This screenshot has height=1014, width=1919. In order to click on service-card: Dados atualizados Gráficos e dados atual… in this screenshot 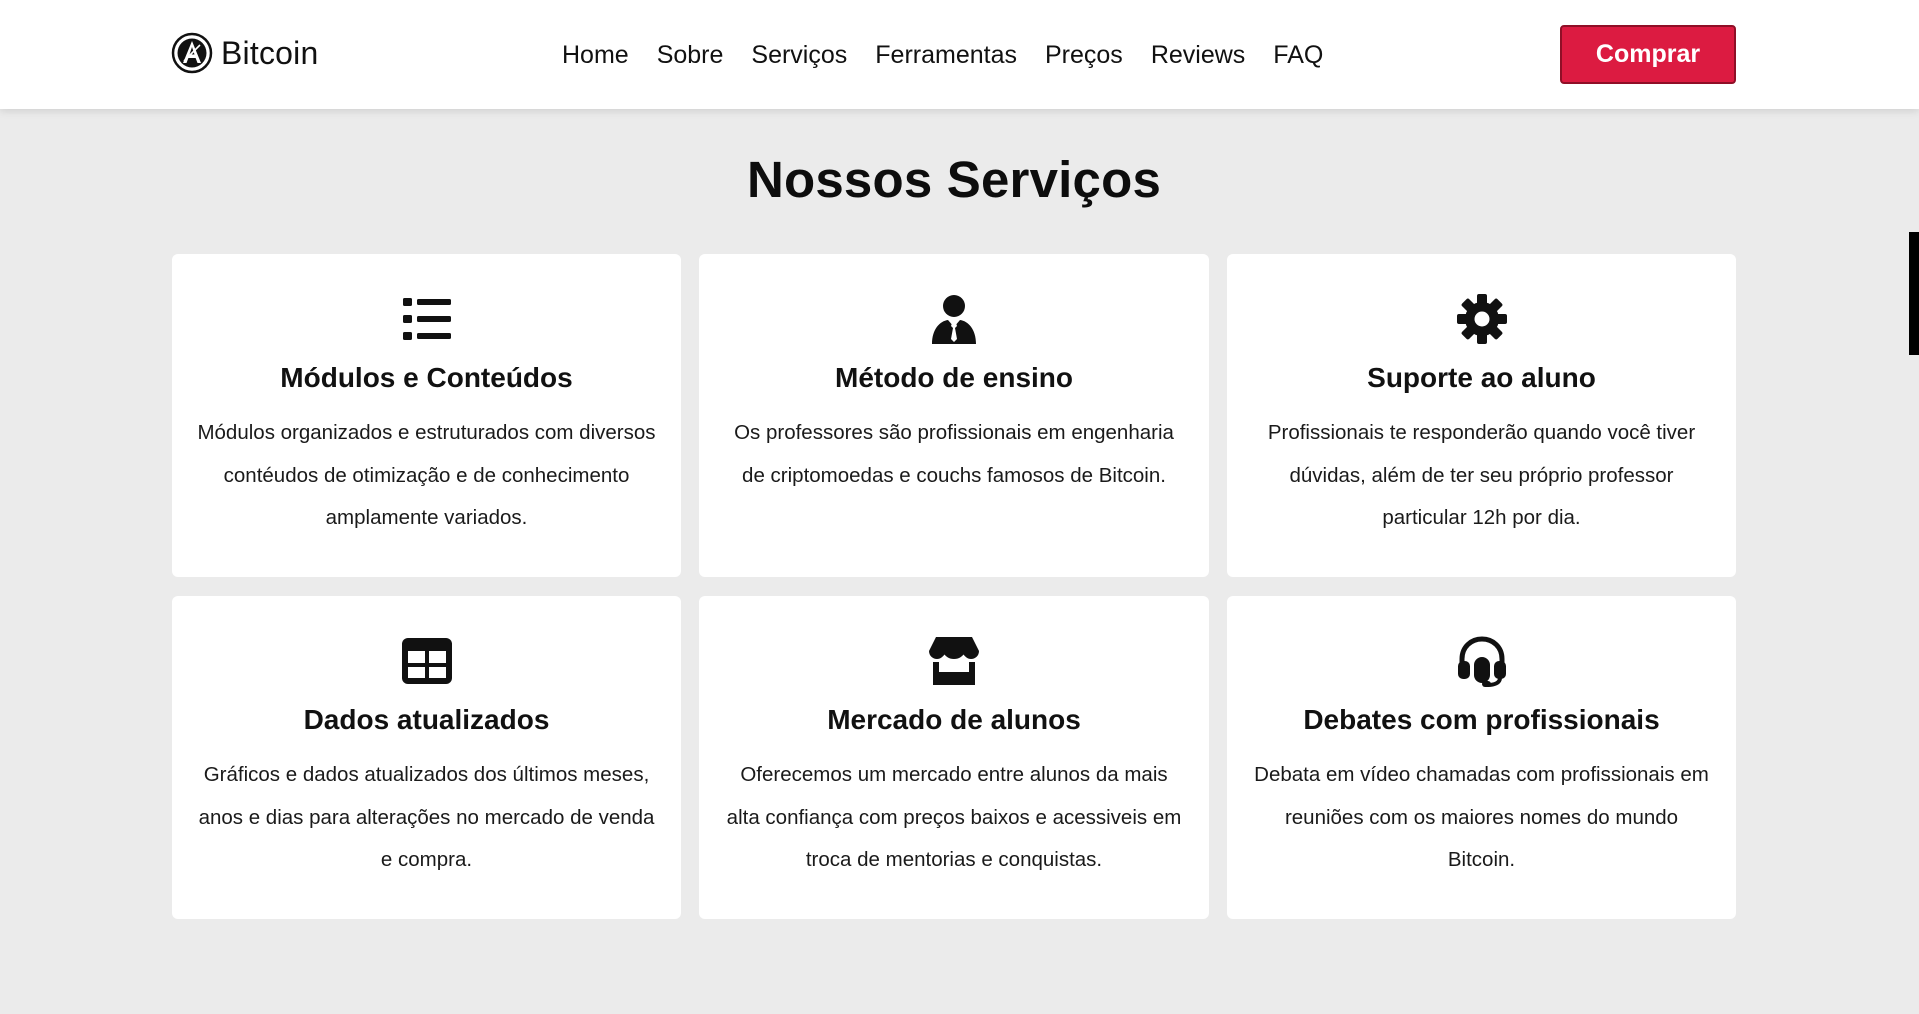, I will do `click(426, 757)`.